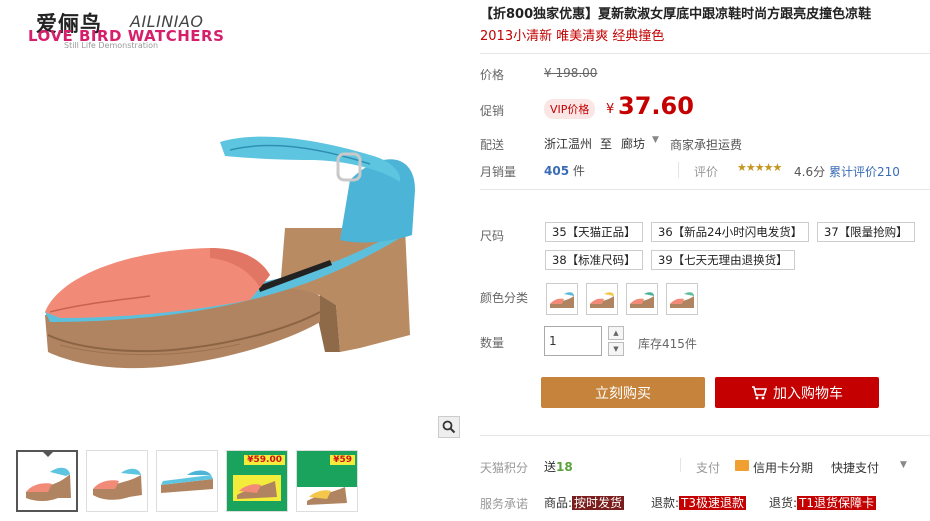  I want to click on thumbnail-promo-2: ¥59, so click(327, 481).